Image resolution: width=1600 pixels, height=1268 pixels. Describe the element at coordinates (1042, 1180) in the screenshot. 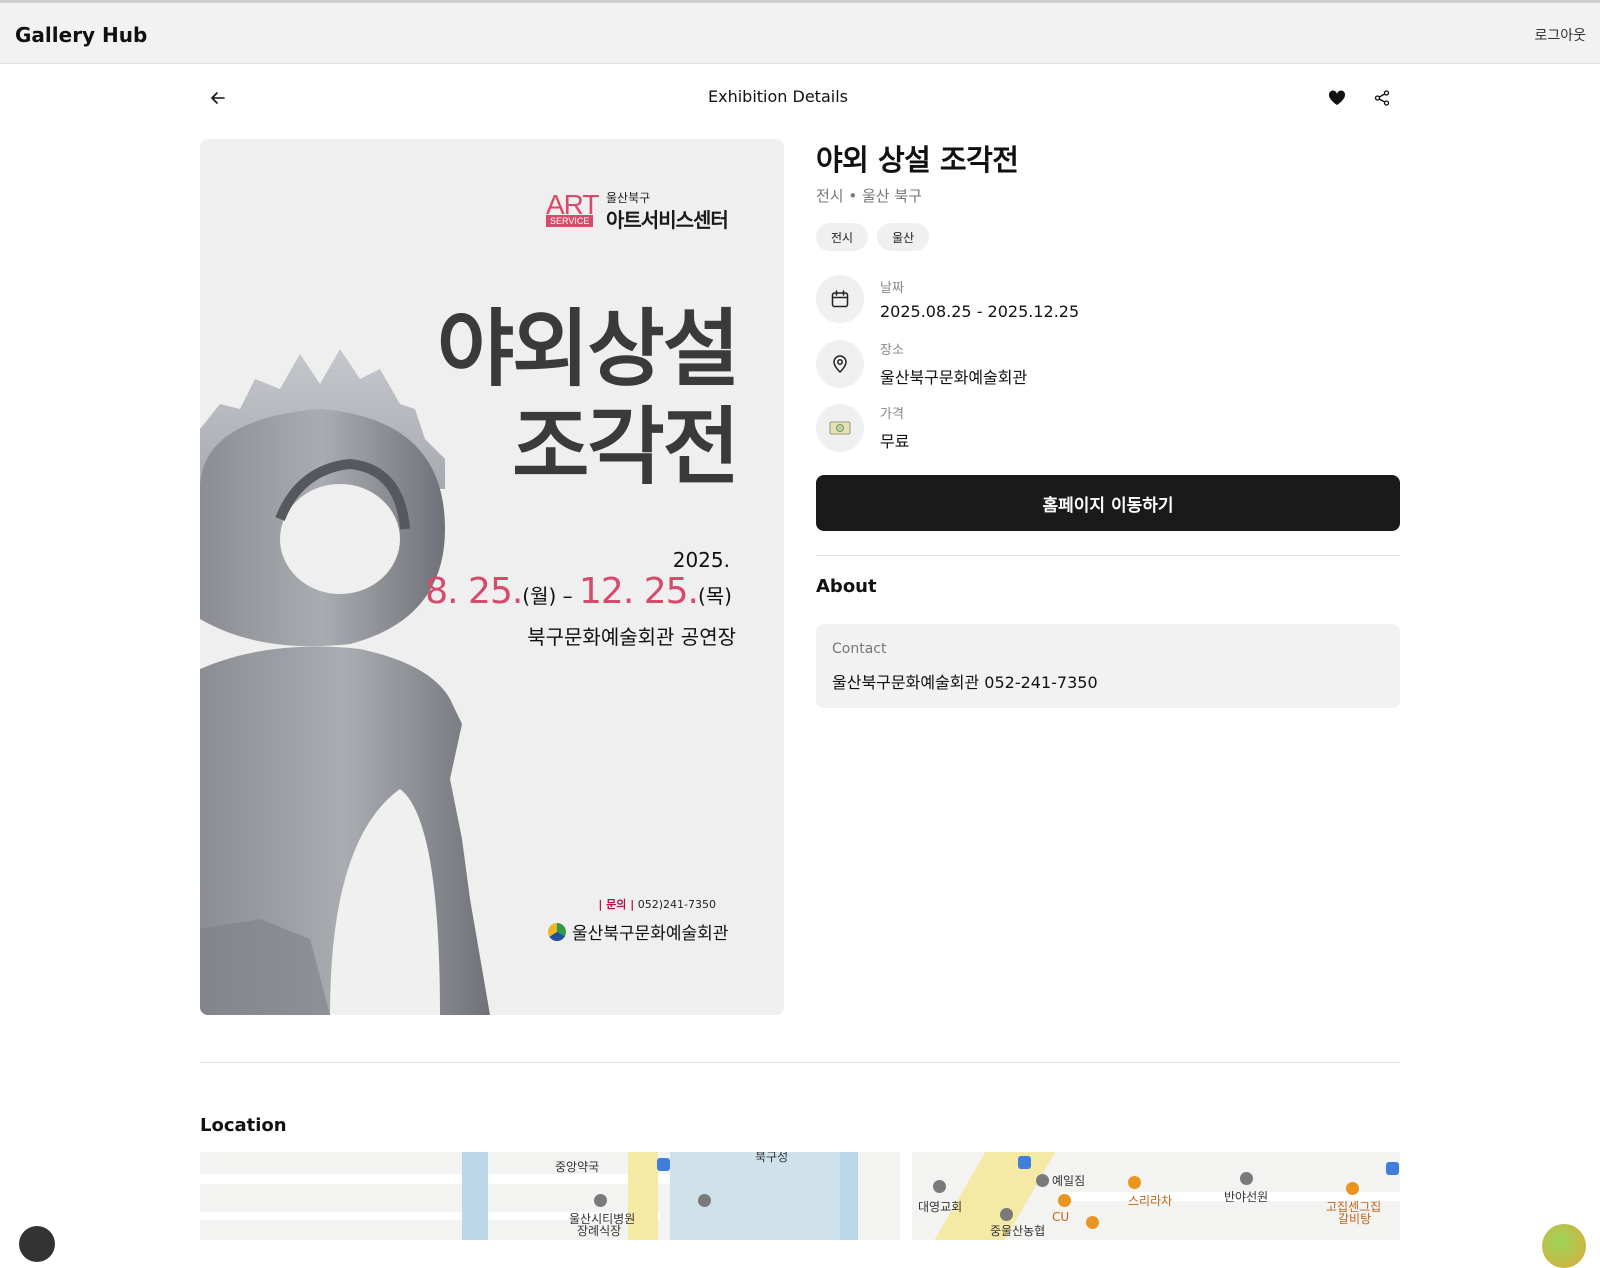

I see `gym-pin-icon` at that location.